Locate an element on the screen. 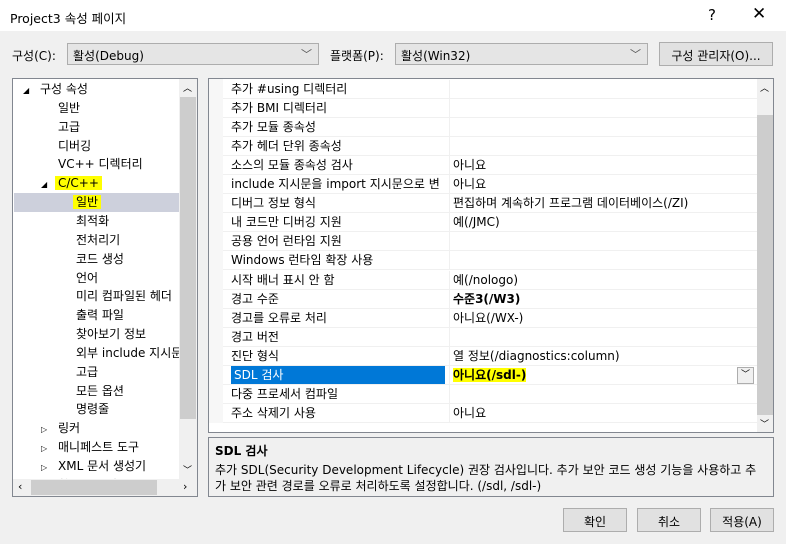 The width and height of the screenshot is (786, 544). tree-item-label: 언어 is located at coordinates (87, 277).